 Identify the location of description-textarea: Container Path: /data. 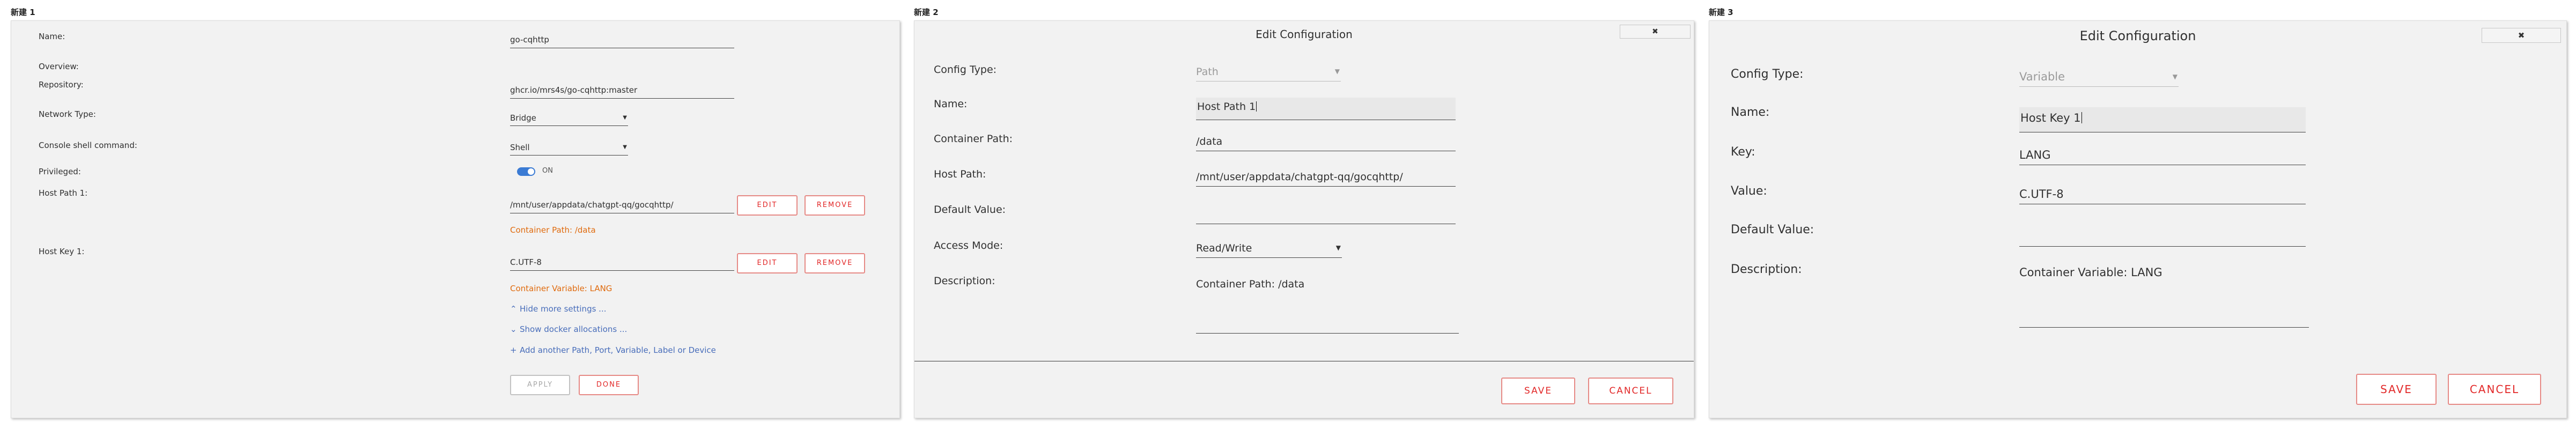
(1327, 306).